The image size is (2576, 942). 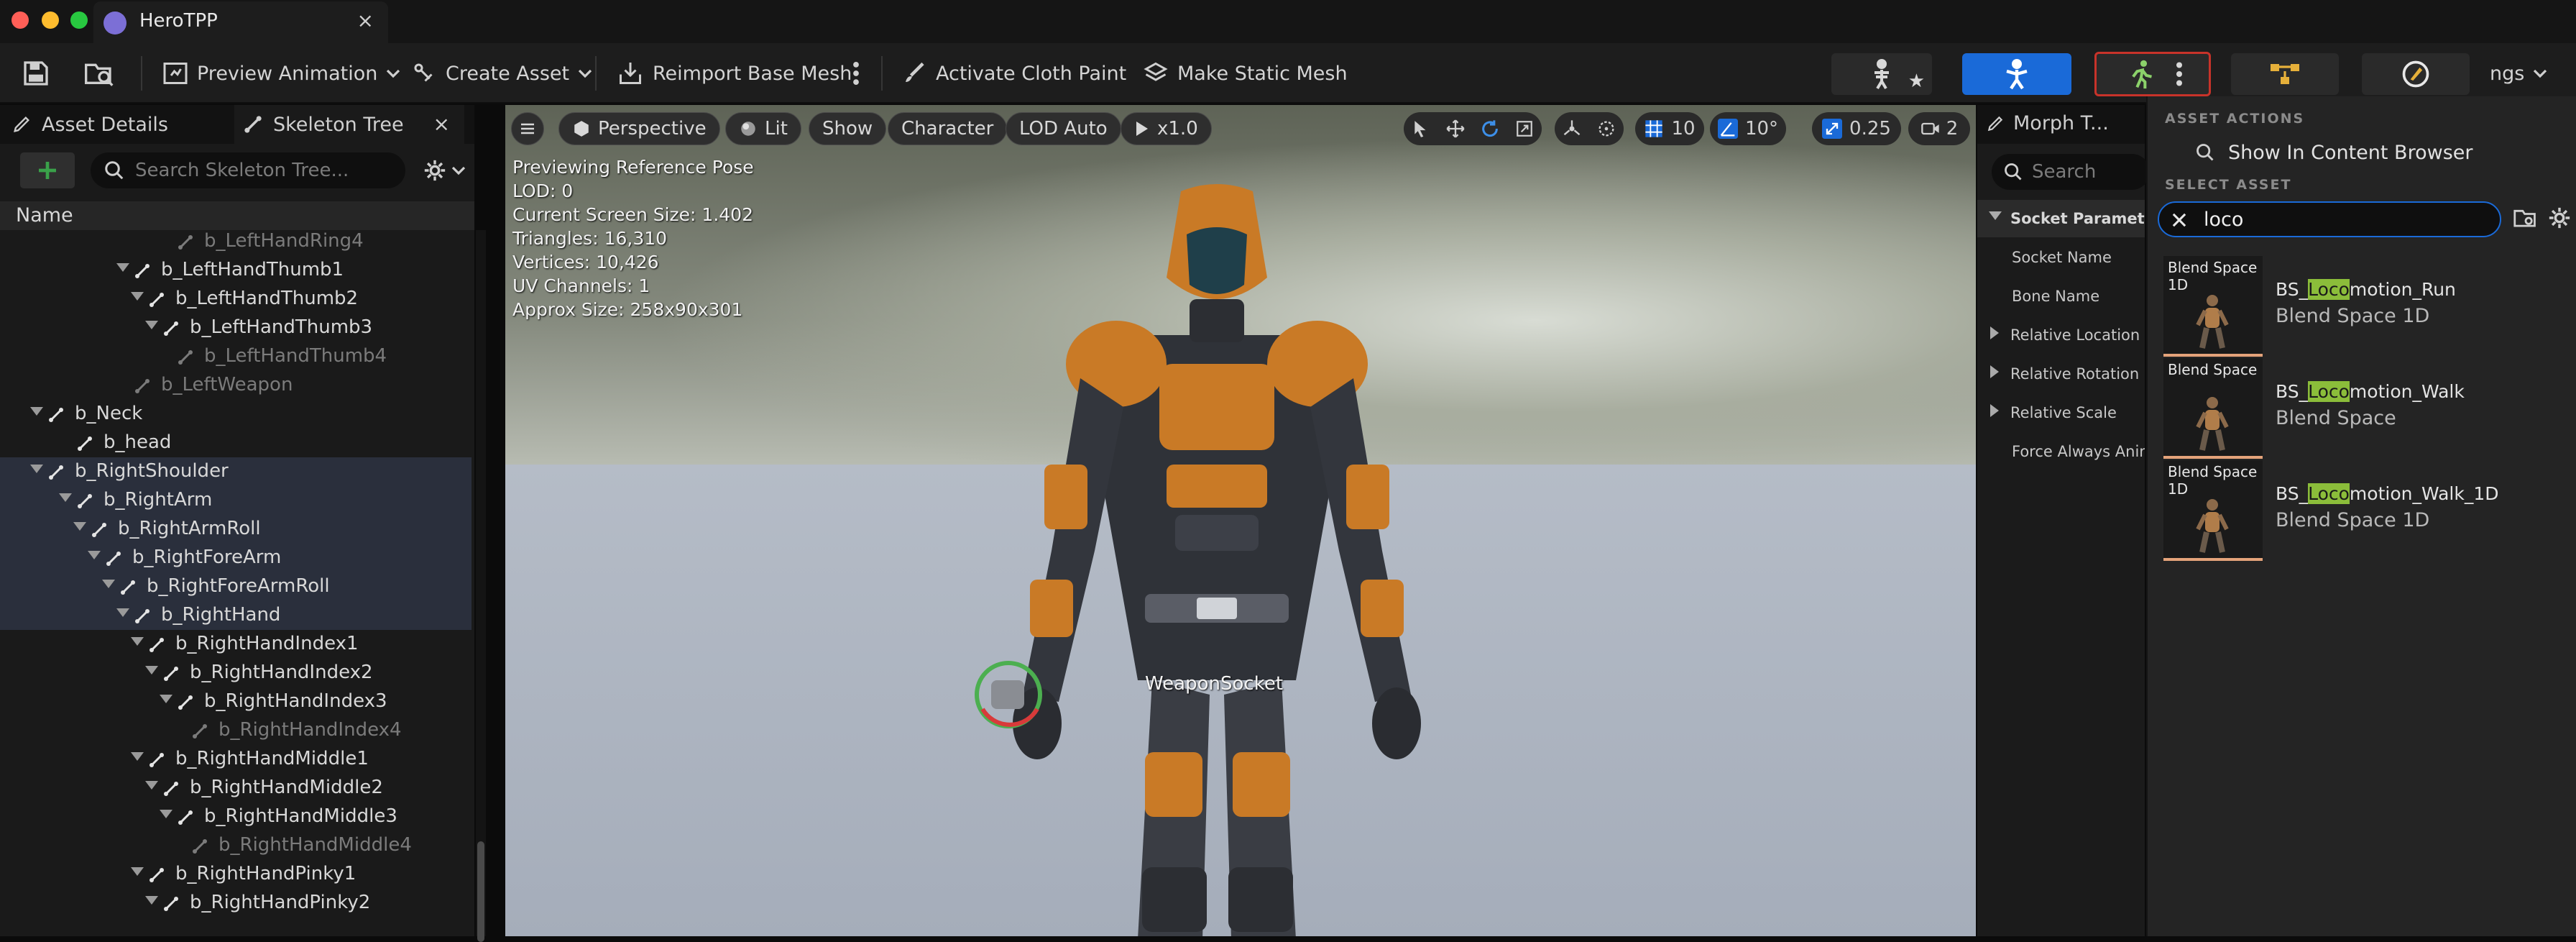 What do you see at coordinates (734, 73) in the screenshot?
I see `reimport-base-mesh-button: Reimport Base Mesh` at bounding box center [734, 73].